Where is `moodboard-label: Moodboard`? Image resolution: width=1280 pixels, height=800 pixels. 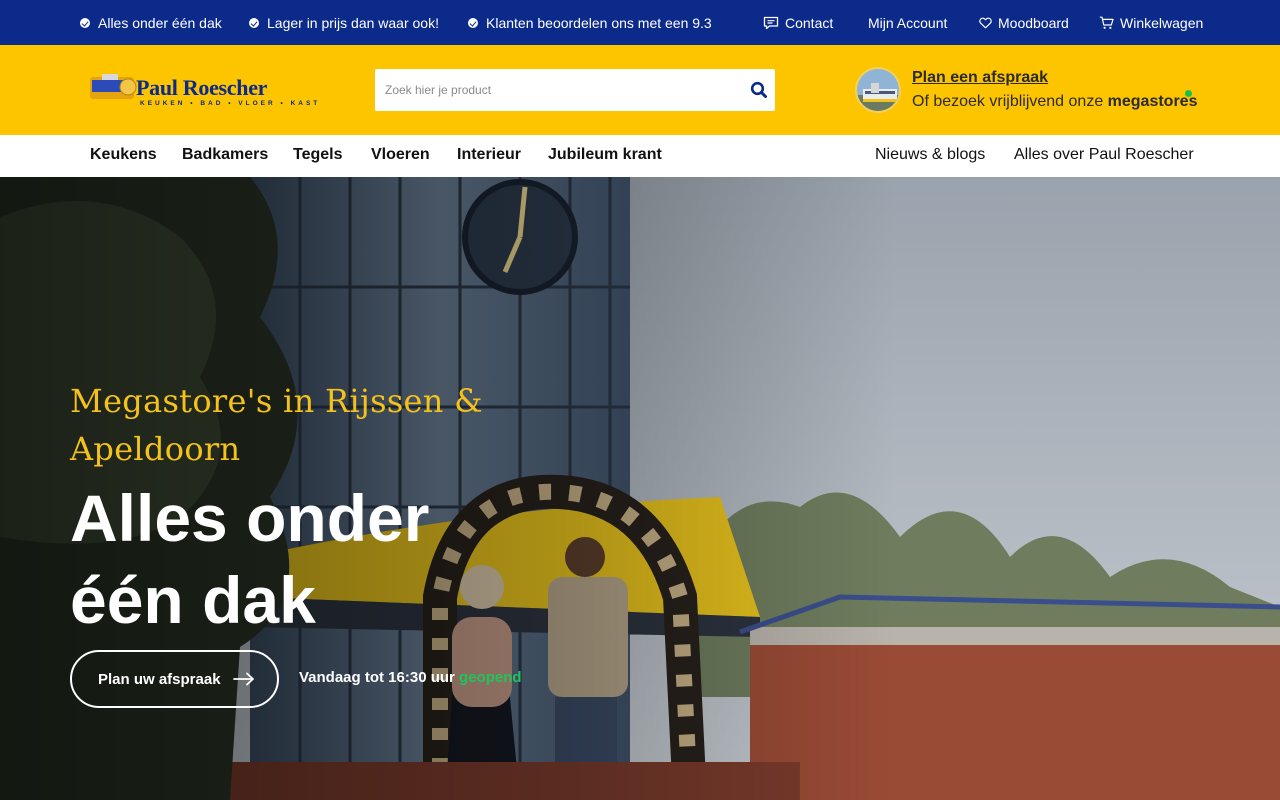
moodboard-label: Moodboard is located at coordinates (1033, 22).